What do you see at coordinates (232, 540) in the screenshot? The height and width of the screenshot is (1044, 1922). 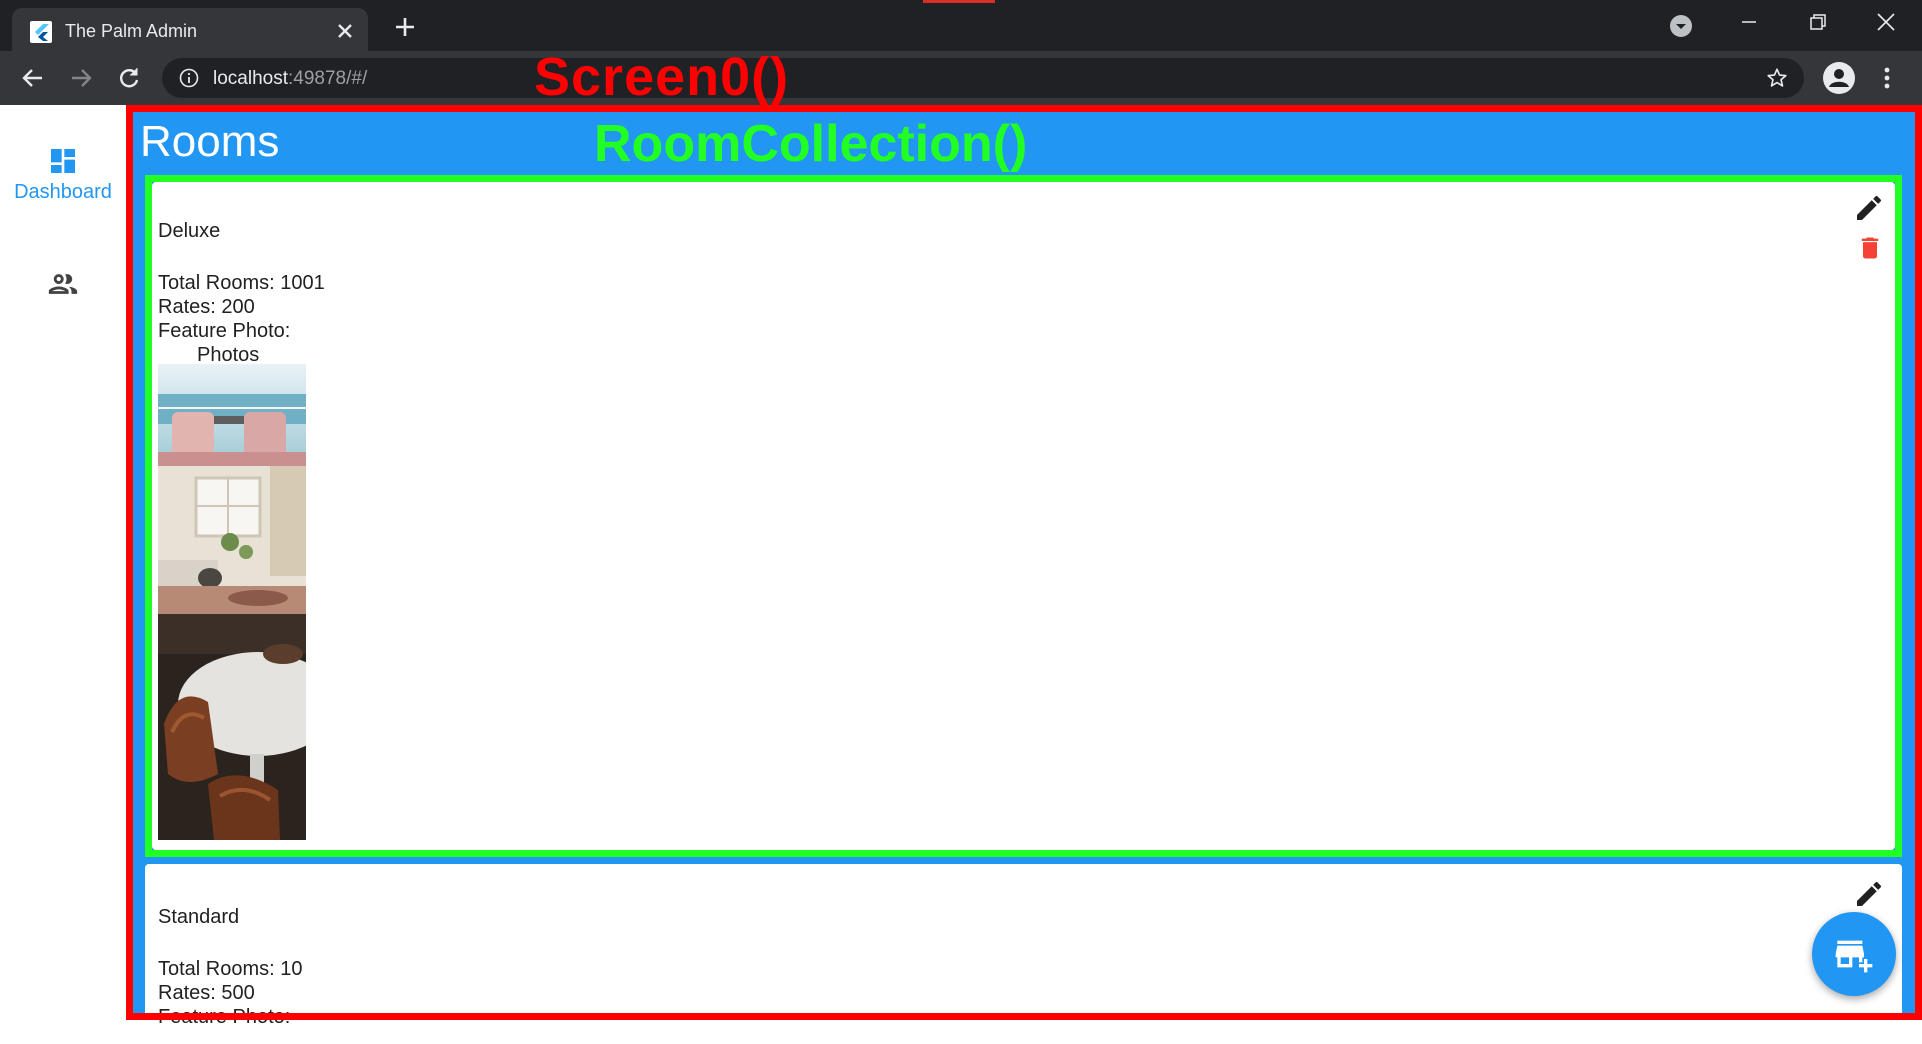 I see `photo-living-room` at bounding box center [232, 540].